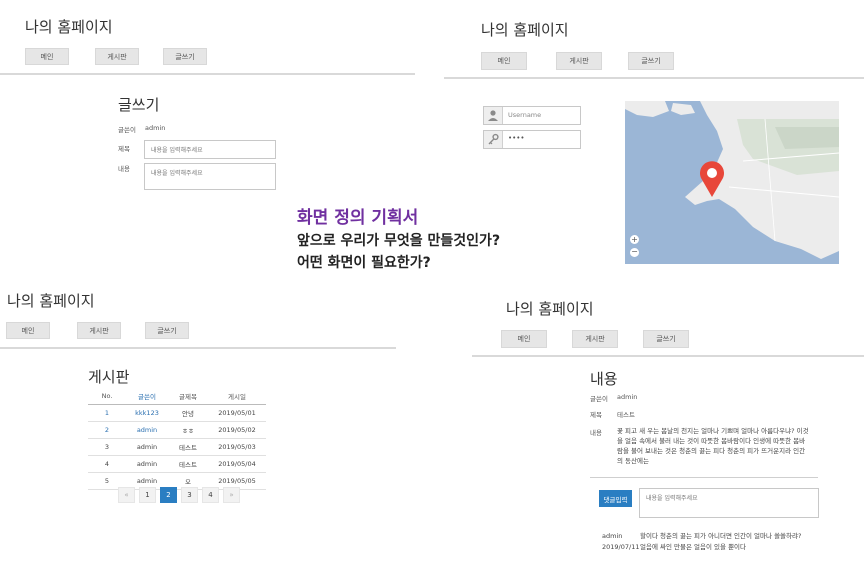 This screenshot has height=585, width=864. Describe the element at coordinates (188, 413) in the screenshot. I see `row-title: 안녕` at that location.